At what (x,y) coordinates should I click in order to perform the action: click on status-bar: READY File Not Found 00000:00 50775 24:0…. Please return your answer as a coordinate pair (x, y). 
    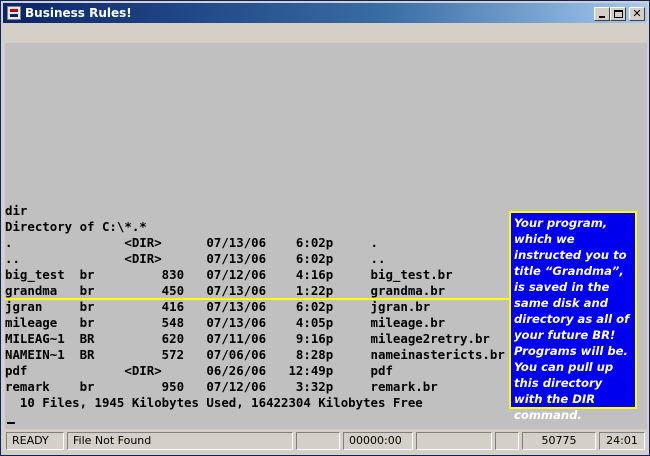
    Looking at the image, I should click on (326, 442).